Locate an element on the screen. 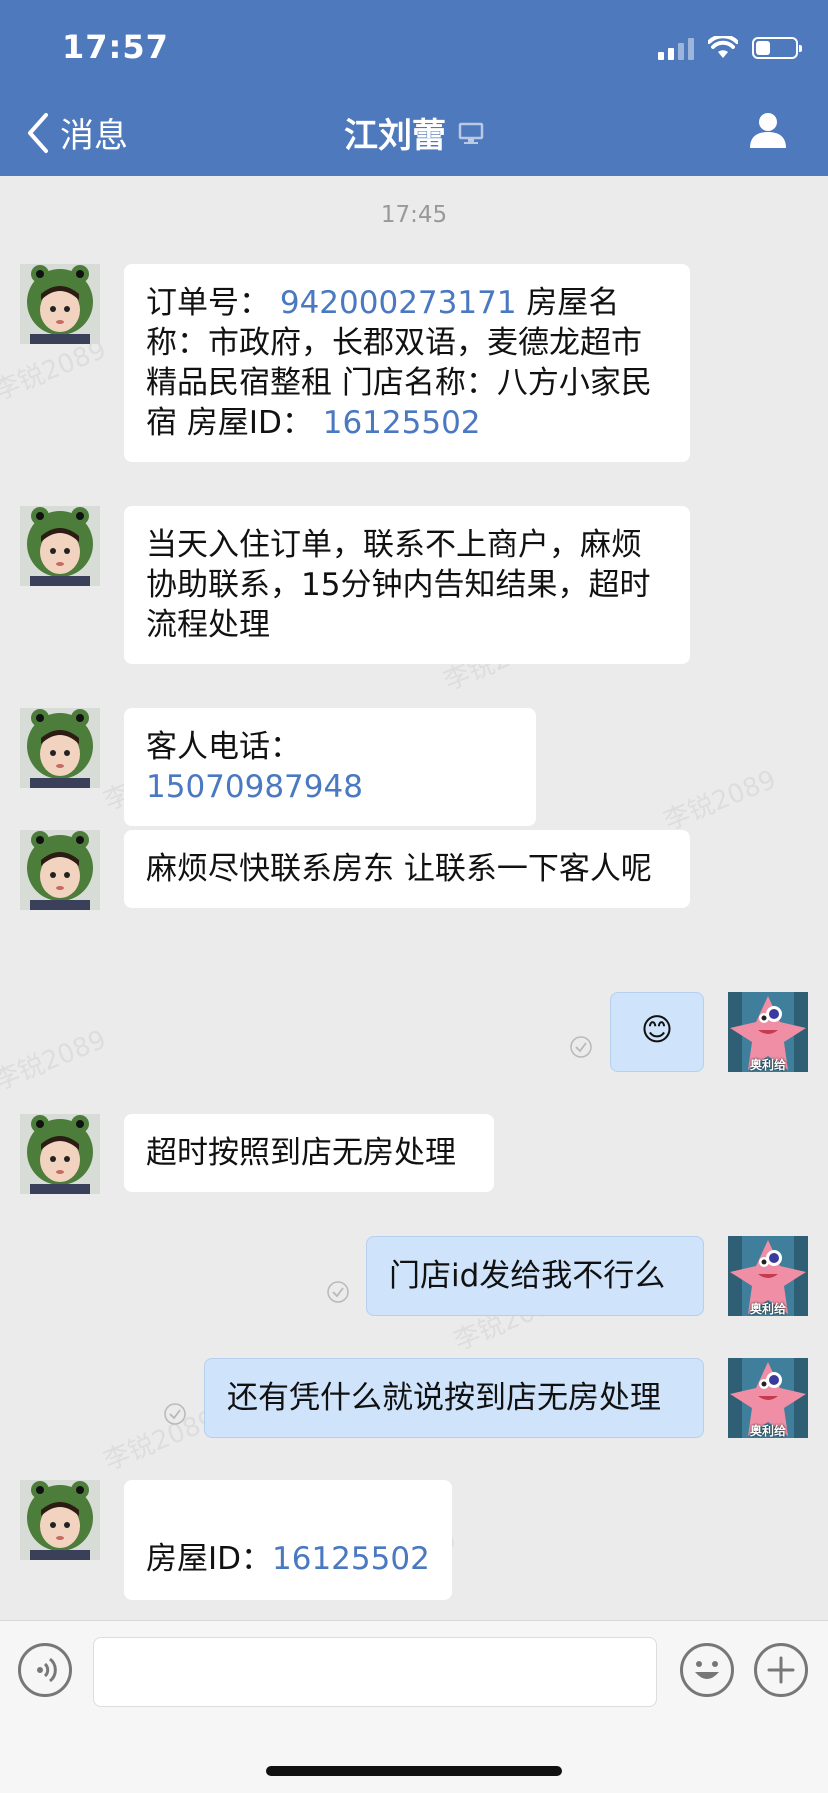 The width and height of the screenshot is (828, 1793). message-bubble: 😊 is located at coordinates (657, 1032).